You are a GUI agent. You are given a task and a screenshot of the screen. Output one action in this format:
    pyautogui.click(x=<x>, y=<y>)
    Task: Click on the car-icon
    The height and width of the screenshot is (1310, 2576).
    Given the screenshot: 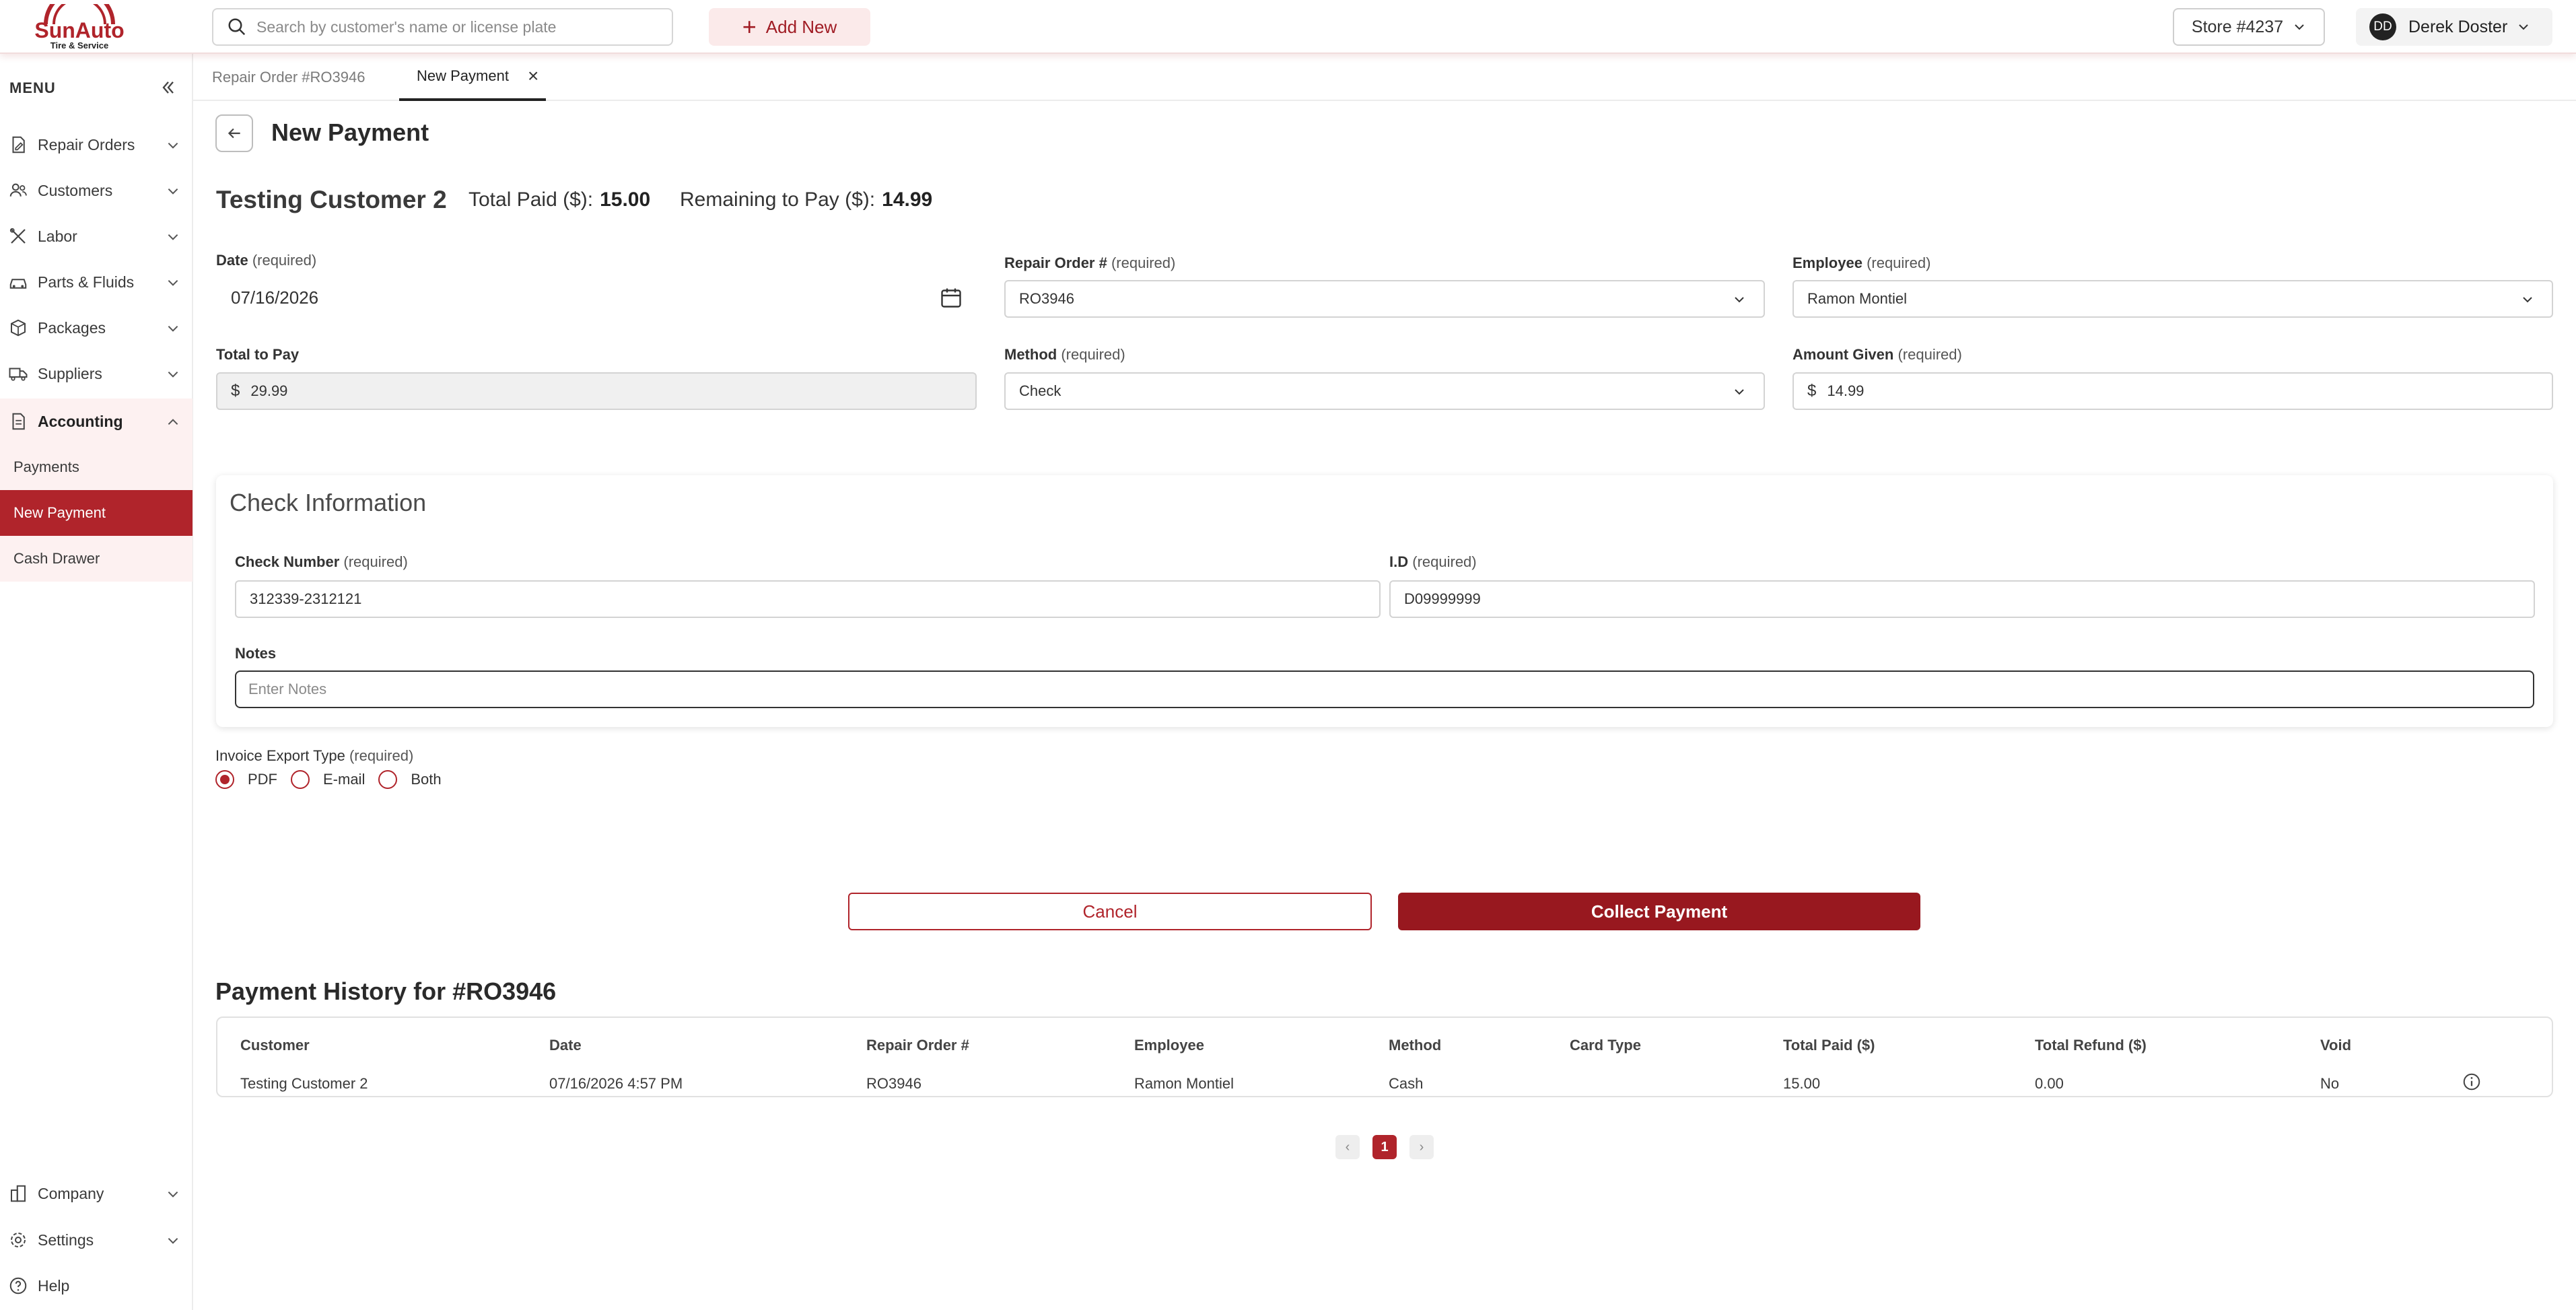 What is the action you would take?
    pyautogui.click(x=18, y=284)
    